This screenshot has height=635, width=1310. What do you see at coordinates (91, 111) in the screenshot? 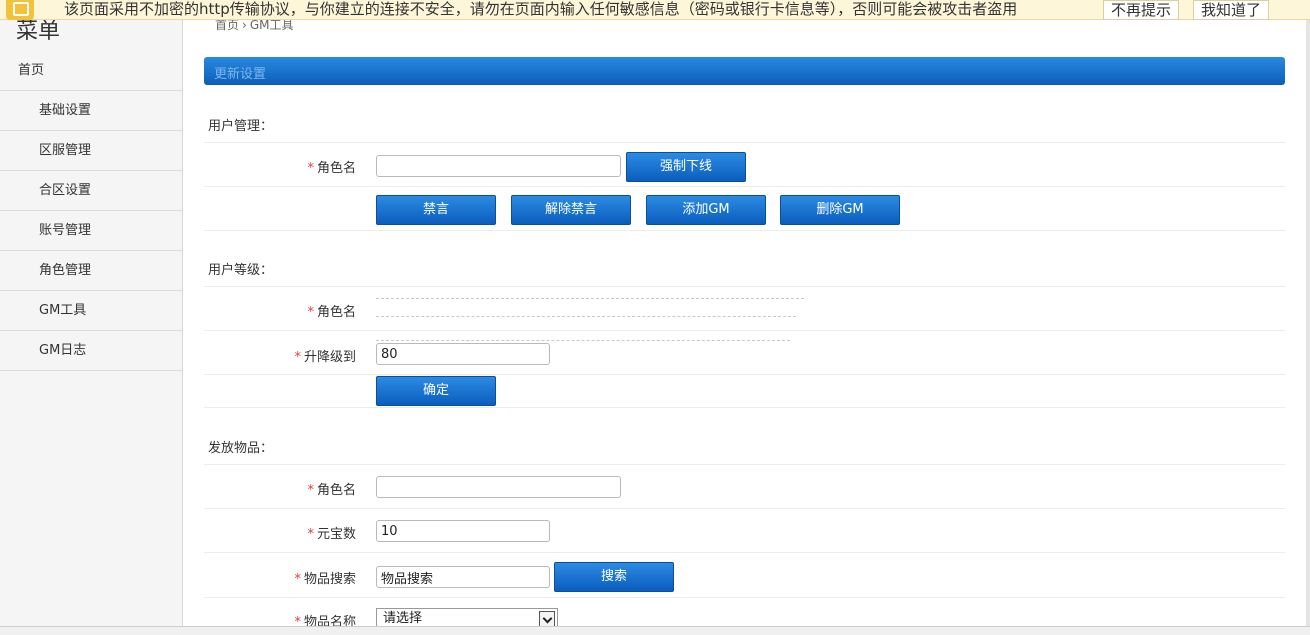
I see `sidebar-item-basic-settings: 基础设置` at bounding box center [91, 111].